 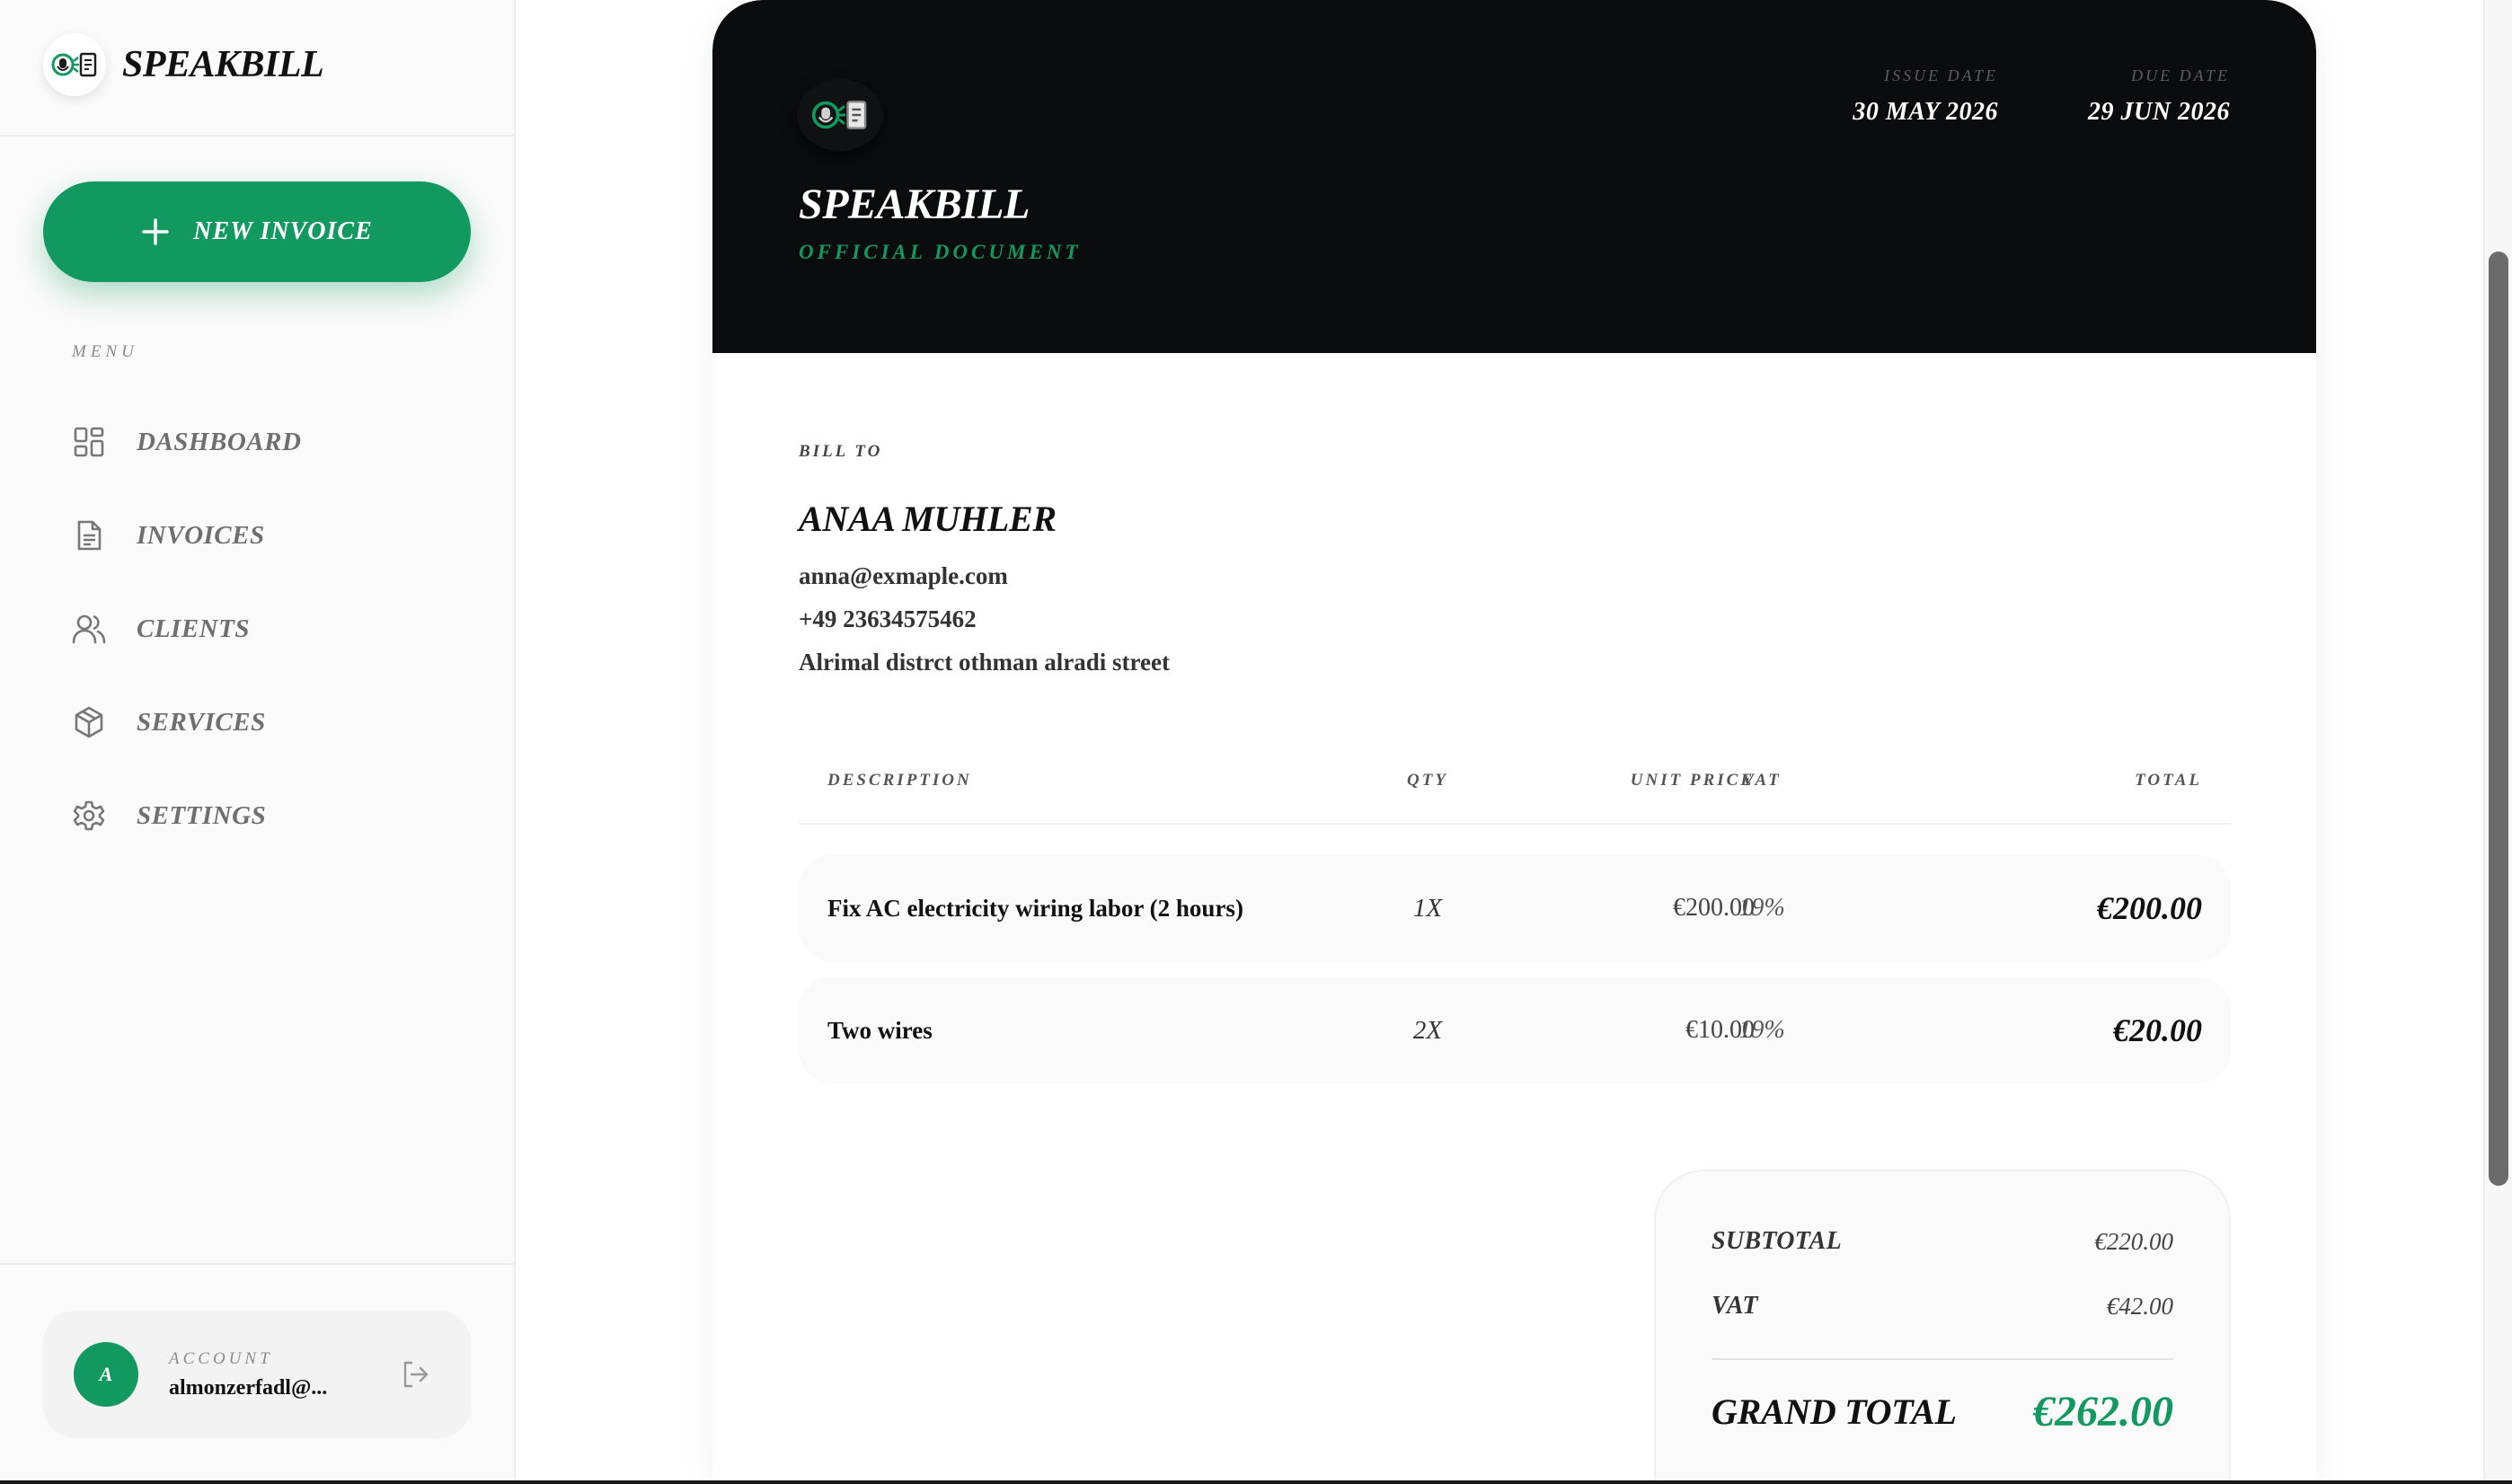 I want to click on subtotal-line: SUBTOTAL €220.00, so click(x=1942, y=1242).